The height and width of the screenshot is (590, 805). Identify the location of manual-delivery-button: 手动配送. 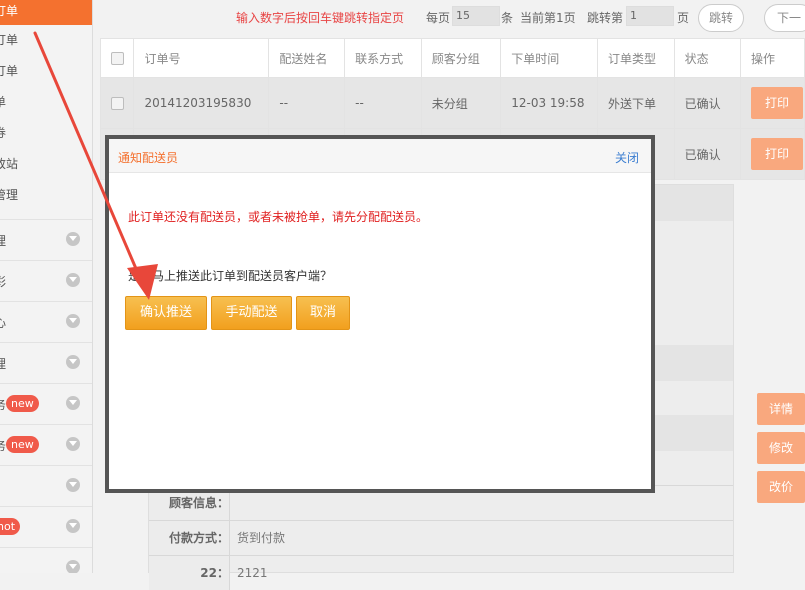
(251, 313).